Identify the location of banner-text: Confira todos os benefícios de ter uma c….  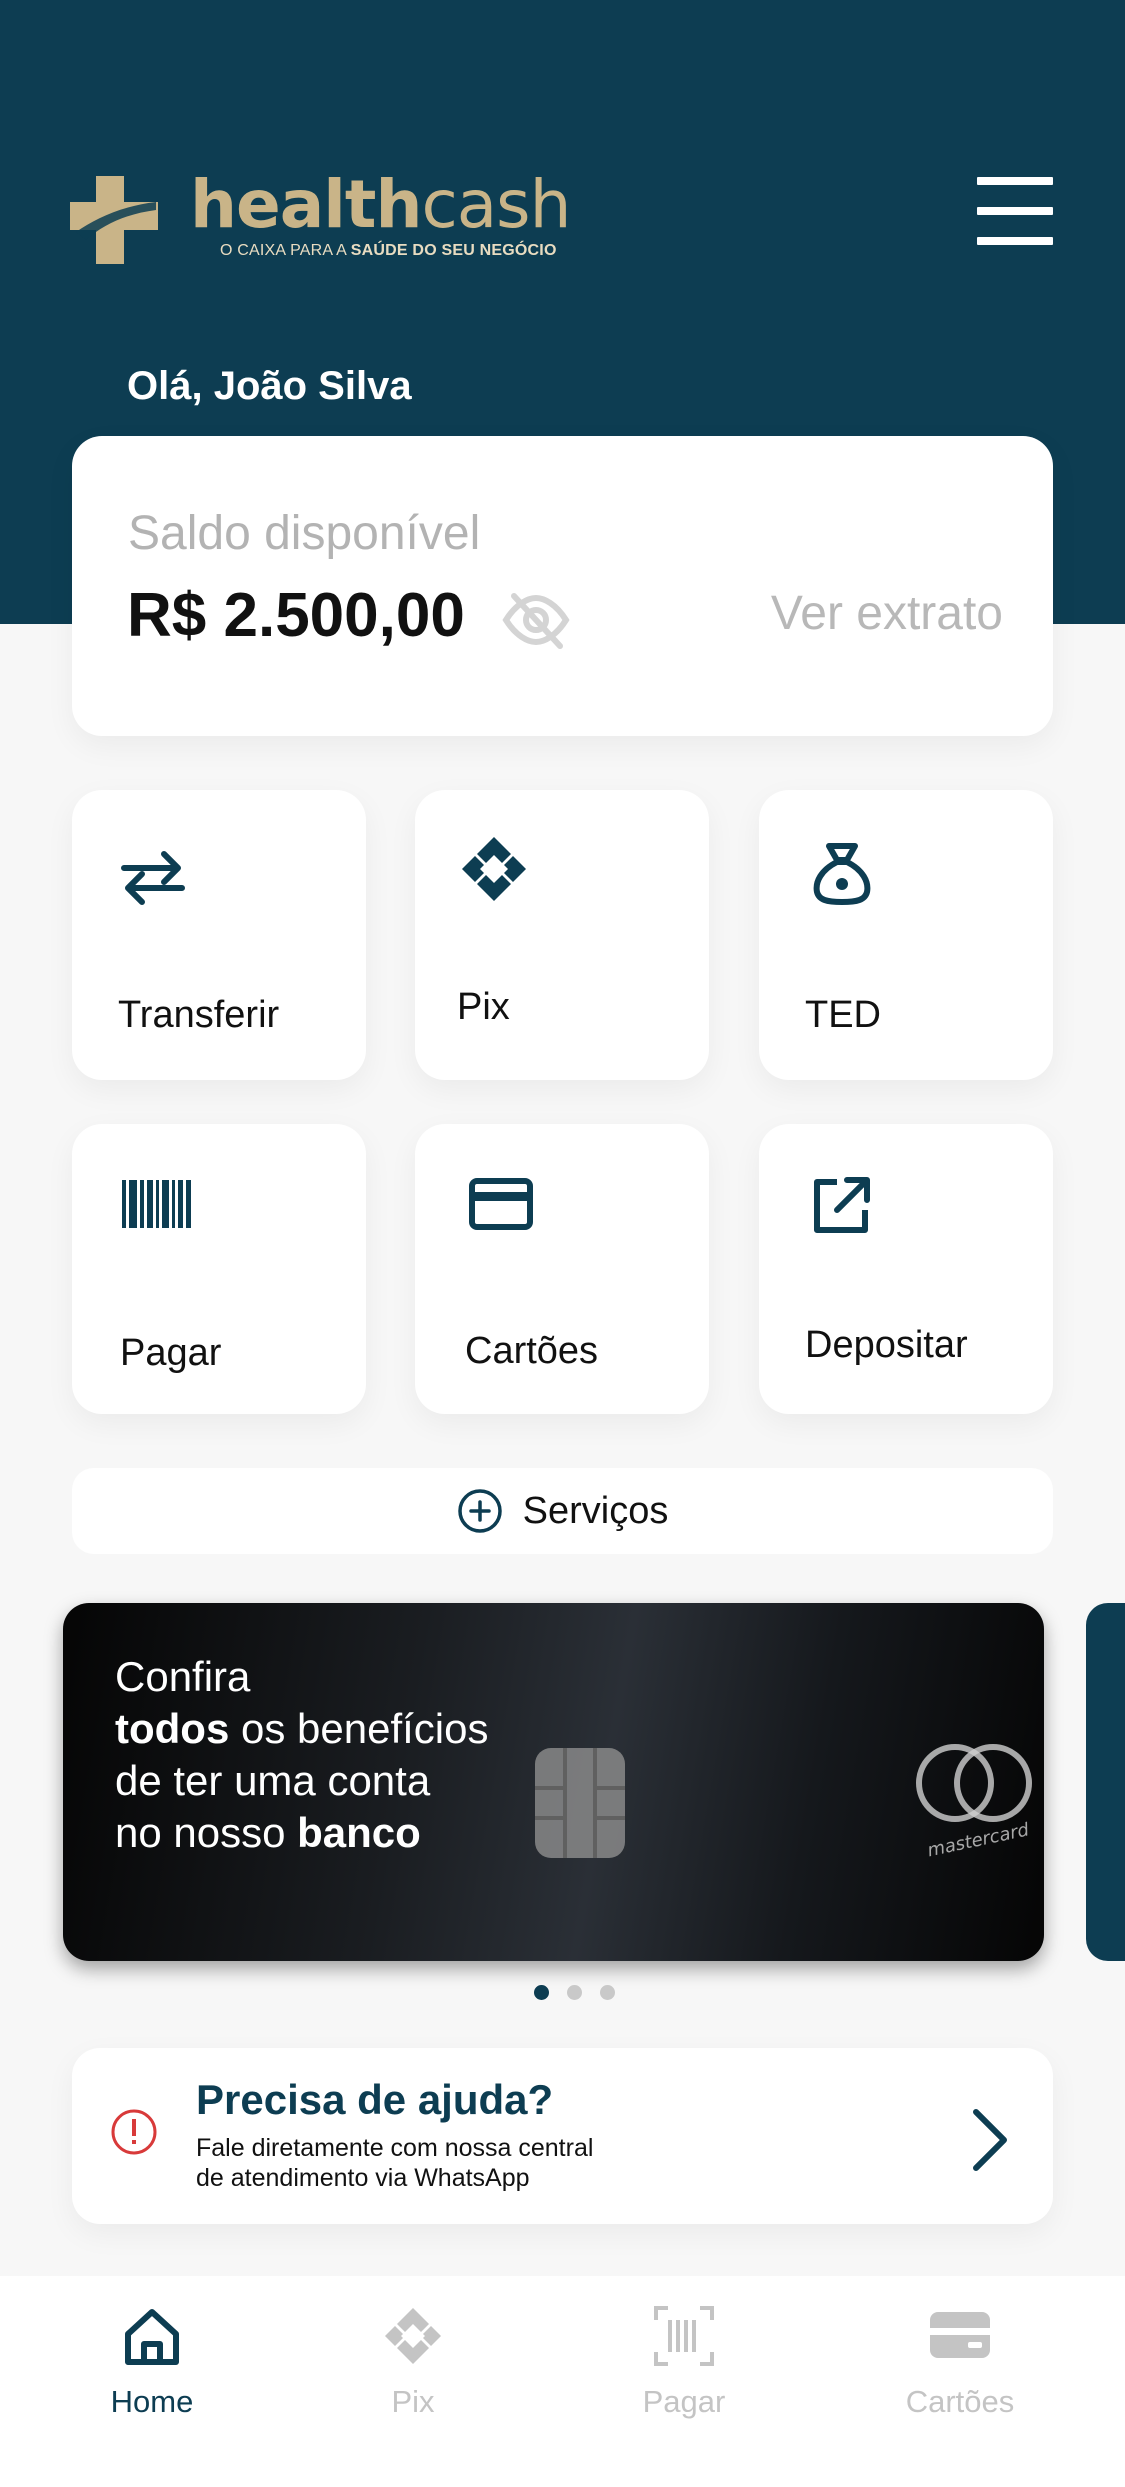
(302, 1754).